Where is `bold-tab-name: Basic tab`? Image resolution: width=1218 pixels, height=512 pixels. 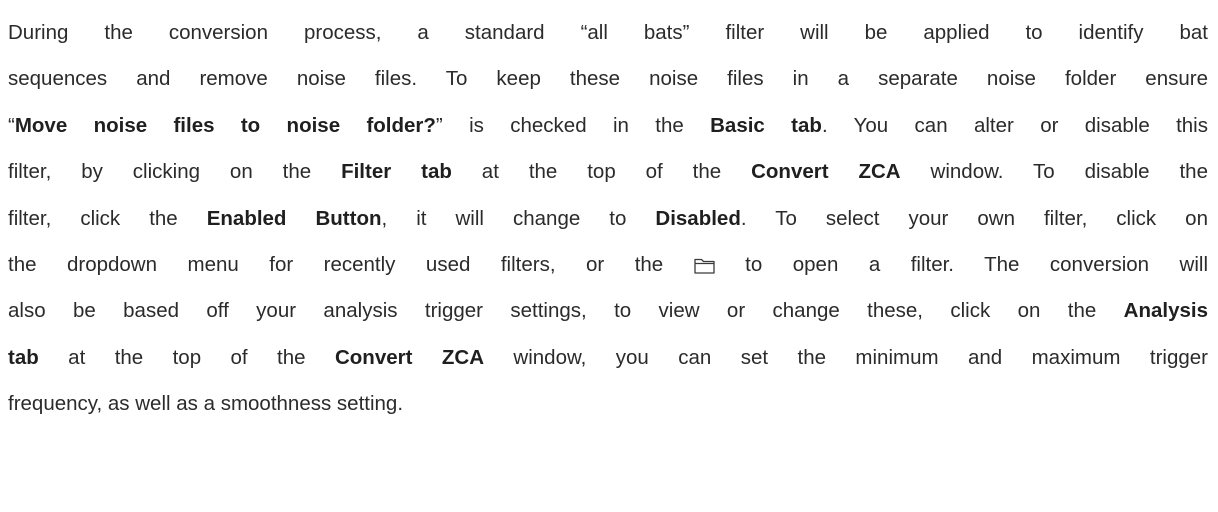
bold-tab-name: Basic tab is located at coordinates (766, 125).